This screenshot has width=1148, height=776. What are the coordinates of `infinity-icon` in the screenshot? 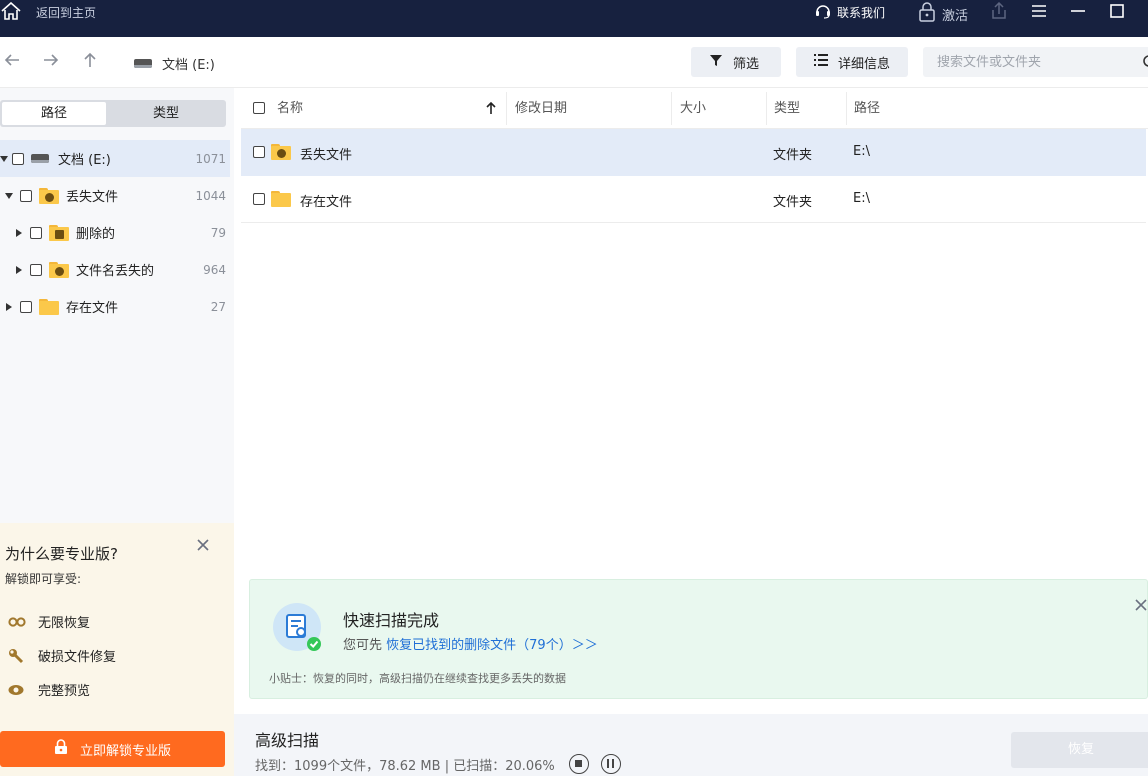 It's located at (17, 622).